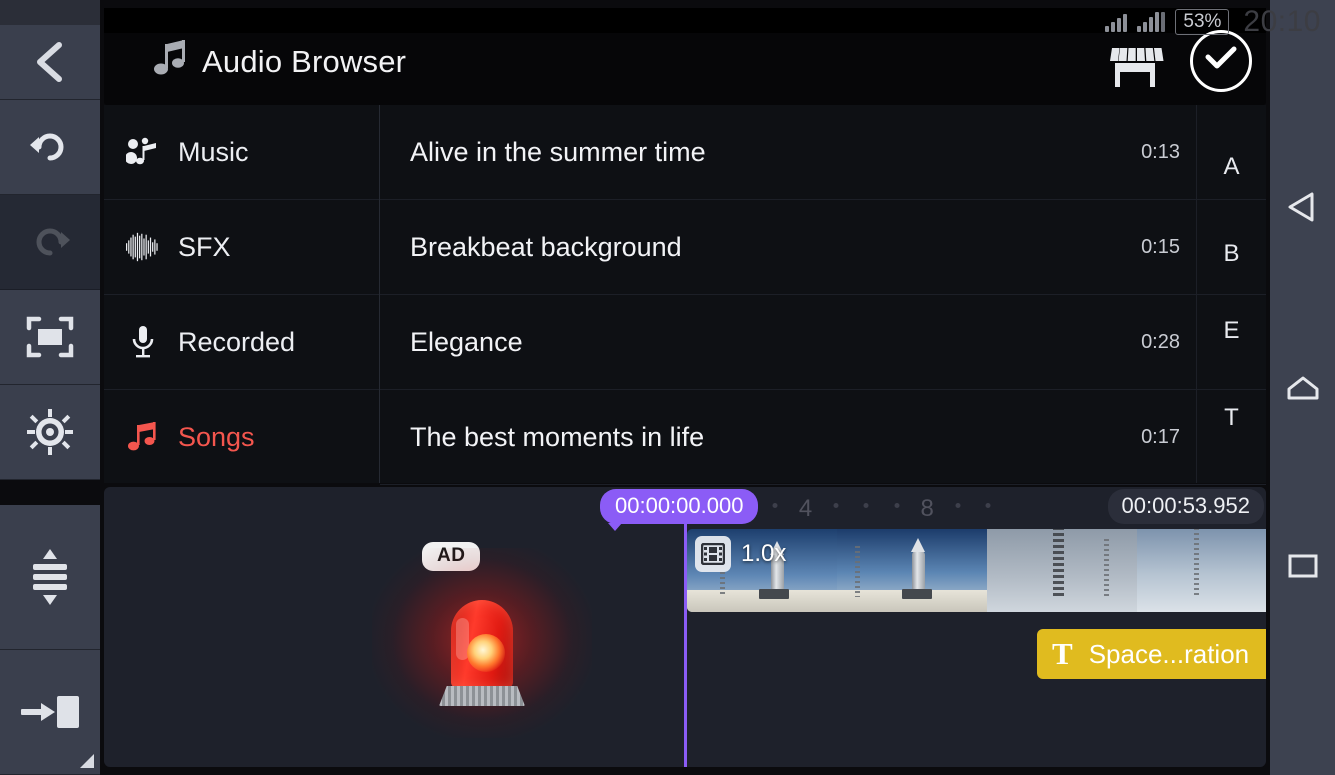  Describe the element at coordinates (1135, 69) in the screenshot. I see `store-icon` at that location.